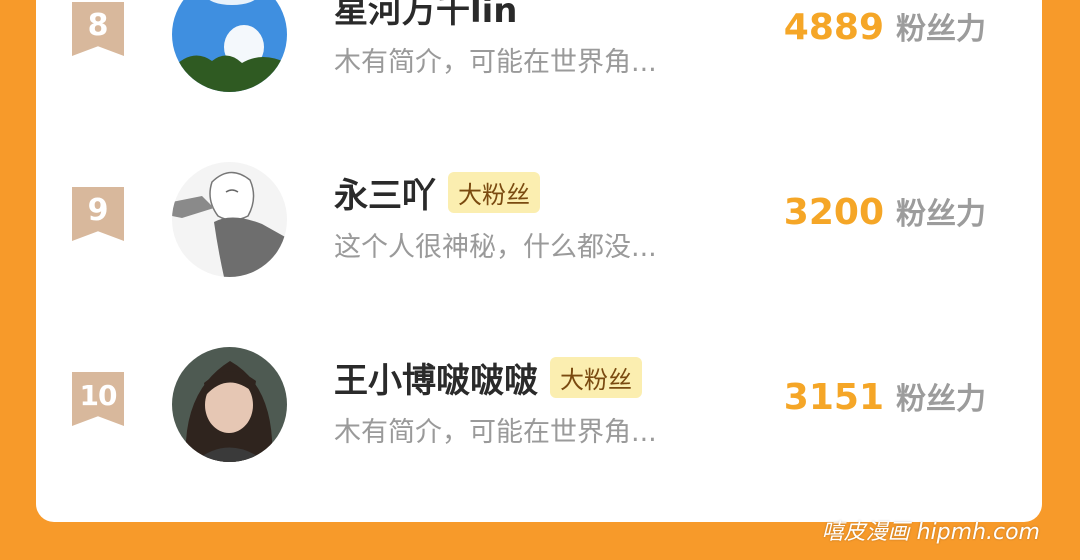 The image size is (1080, 560). I want to click on score-value: 4889, so click(833, 27).